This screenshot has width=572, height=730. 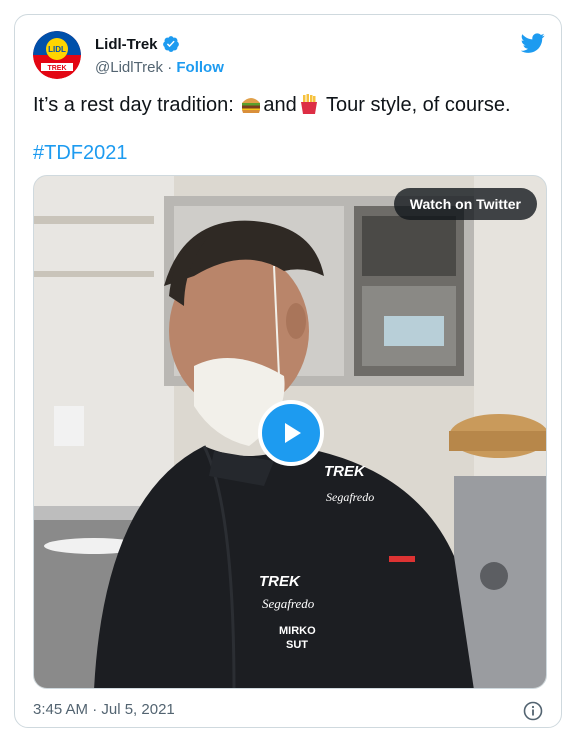 What do you see at coordinates (402, 559) in the screenshot?
I see `jacket-flag-patch` at bounding box center [402, 559].